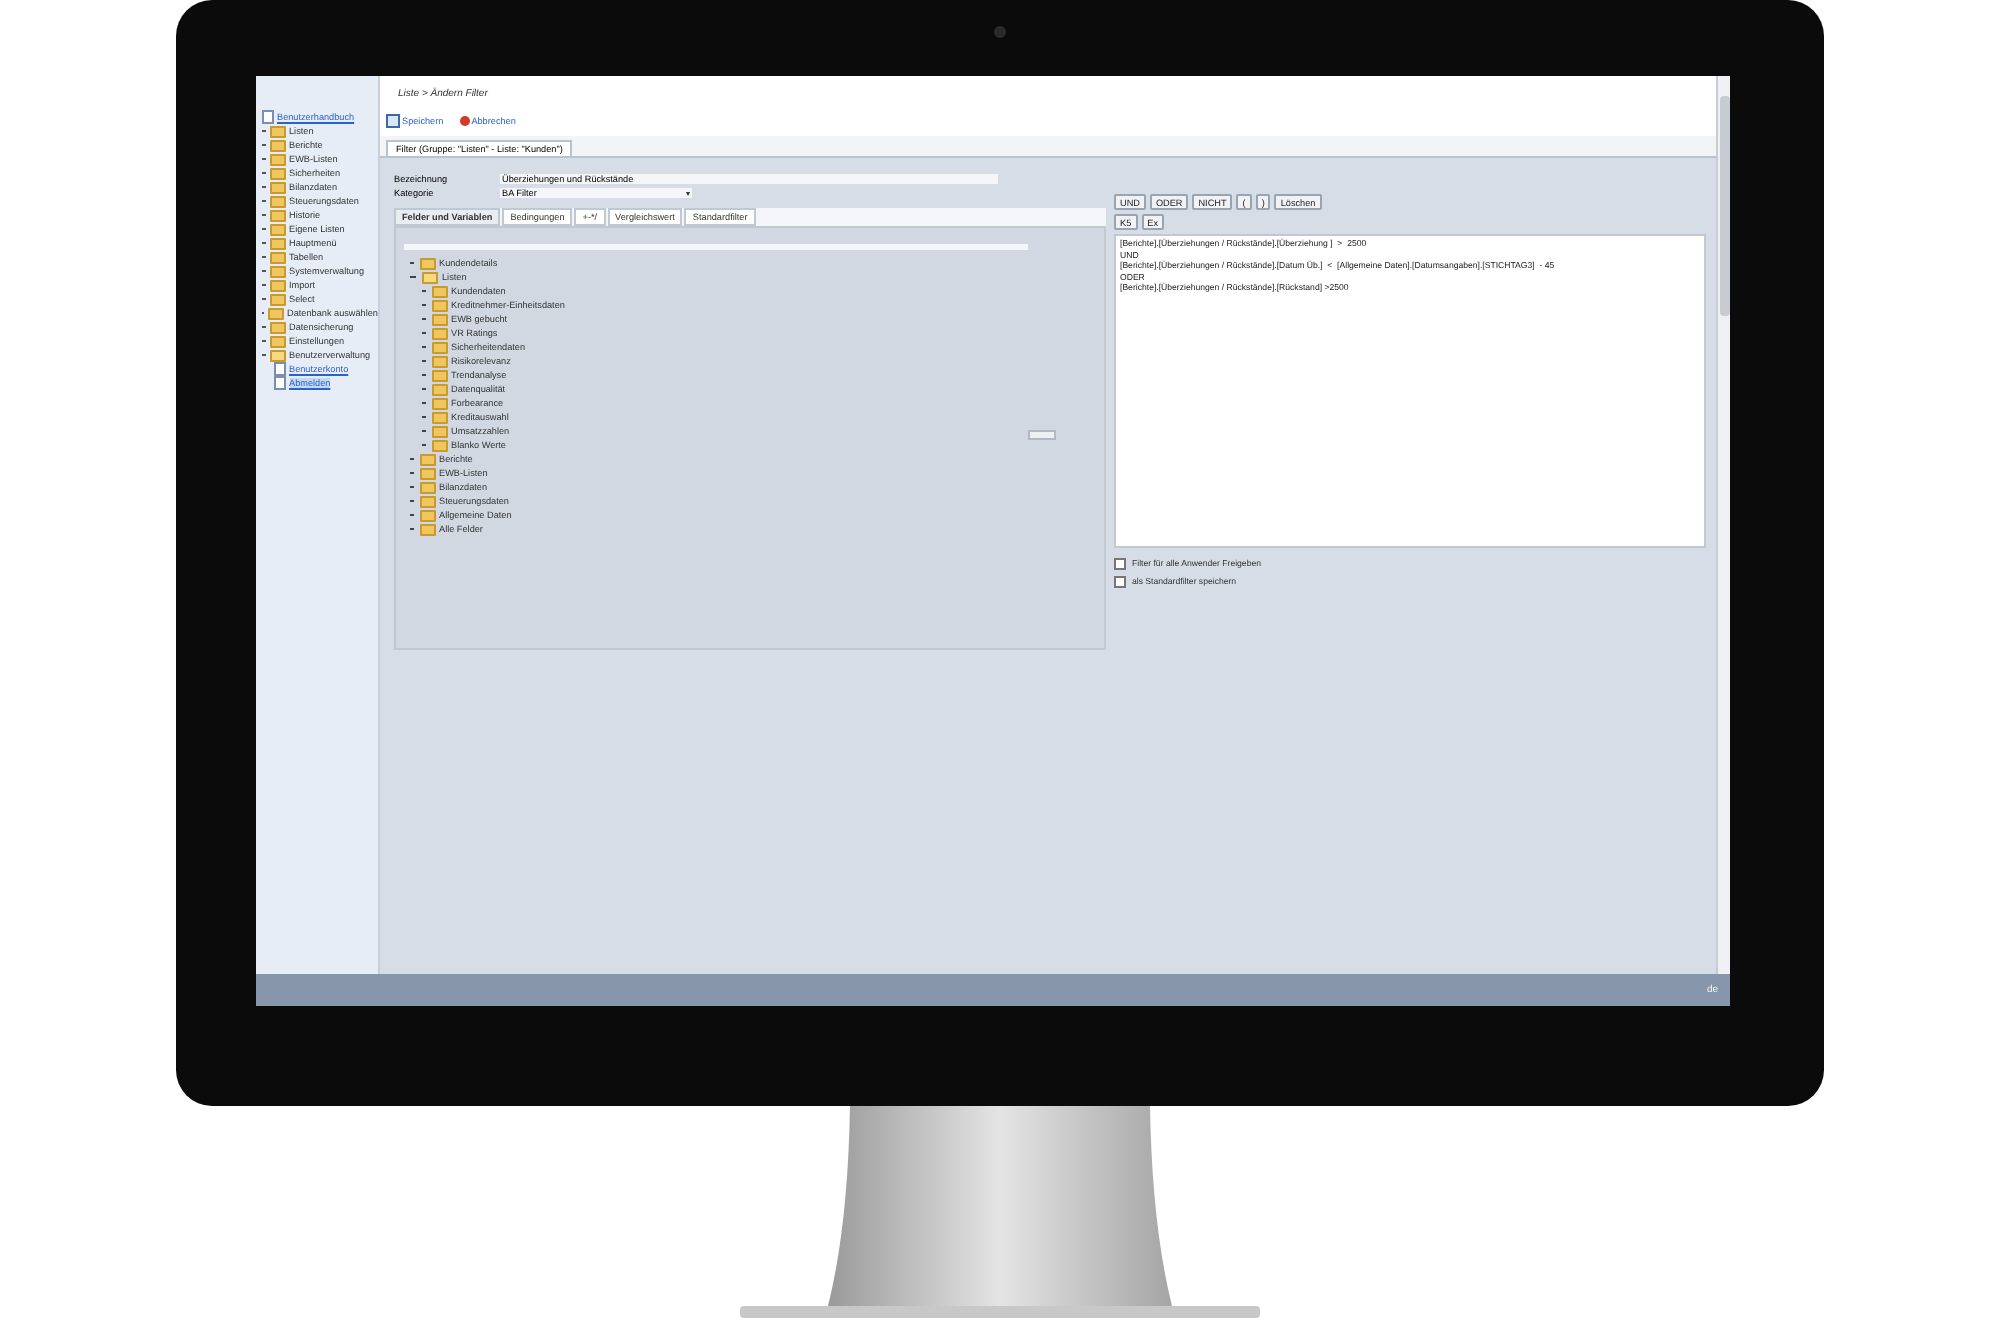  What do you see at coordinates (464, 120) in the screenshot?
I see `close-icon` at bounding box center [464, 120].